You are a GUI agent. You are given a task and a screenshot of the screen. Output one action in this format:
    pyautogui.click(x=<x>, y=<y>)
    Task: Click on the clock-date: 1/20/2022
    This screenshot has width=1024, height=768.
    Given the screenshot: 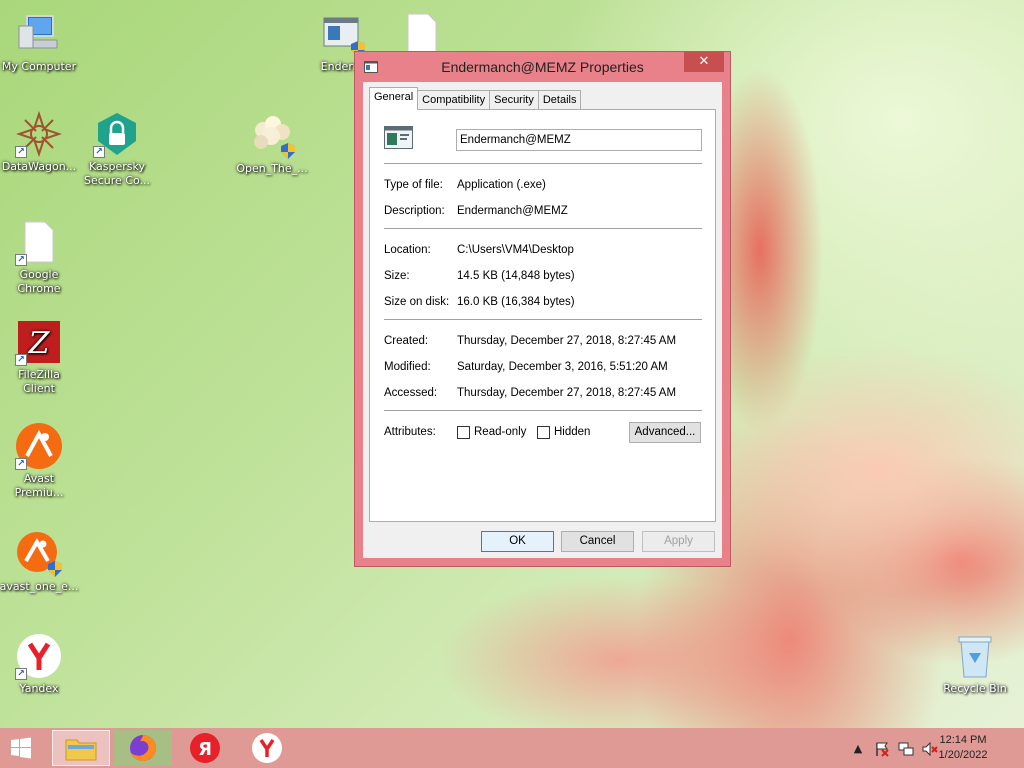 What is the action you would take?
    pyautogui.click(x=963, y=755)
    